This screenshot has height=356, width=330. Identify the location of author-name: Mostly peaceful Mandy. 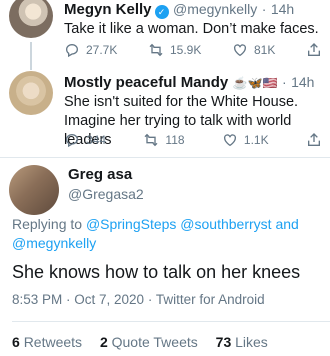
(146, 82).